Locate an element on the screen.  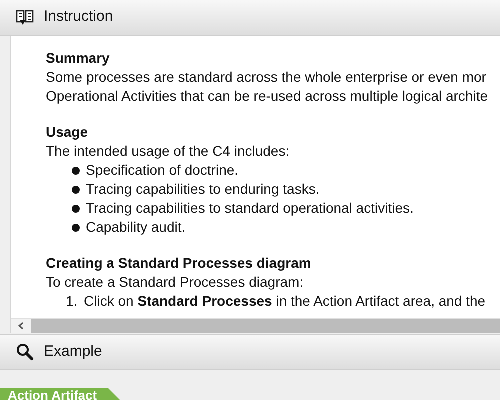
panel-title: Instruction is located at coordinates (79, 17).